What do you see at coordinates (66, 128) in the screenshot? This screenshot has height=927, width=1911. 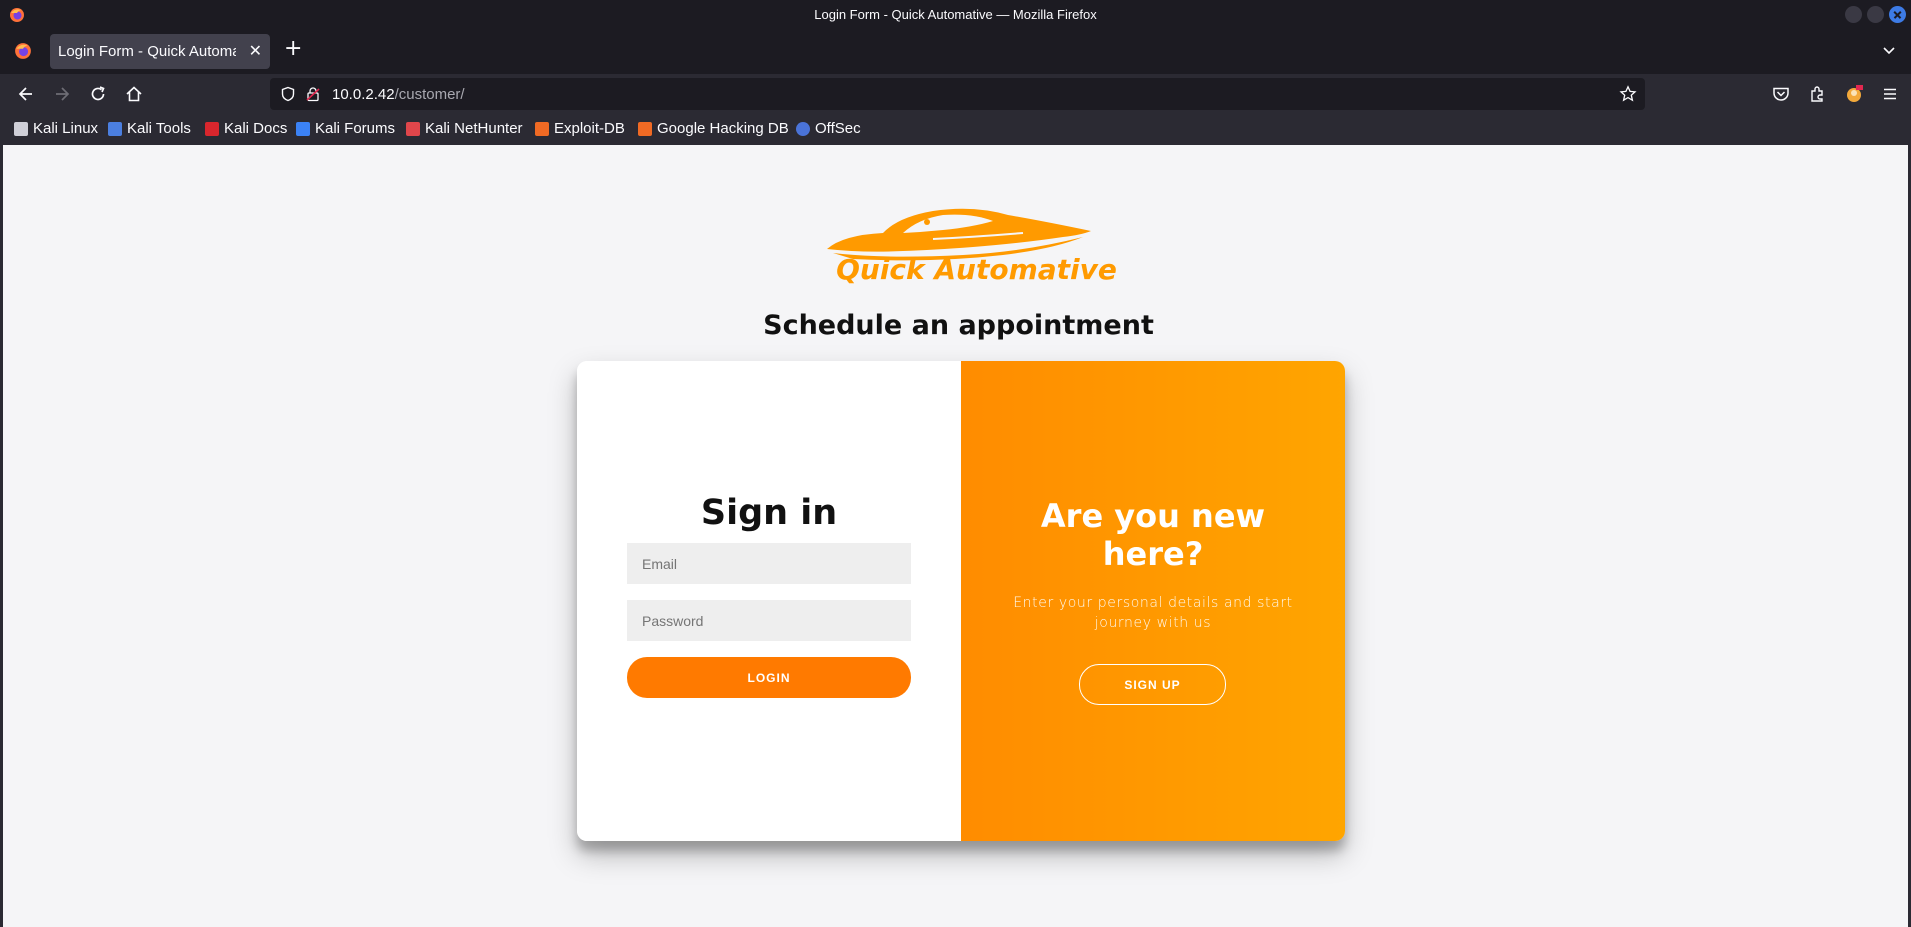 I see `bookmark-label: Kali Linux` at bounding box center [66, 128].